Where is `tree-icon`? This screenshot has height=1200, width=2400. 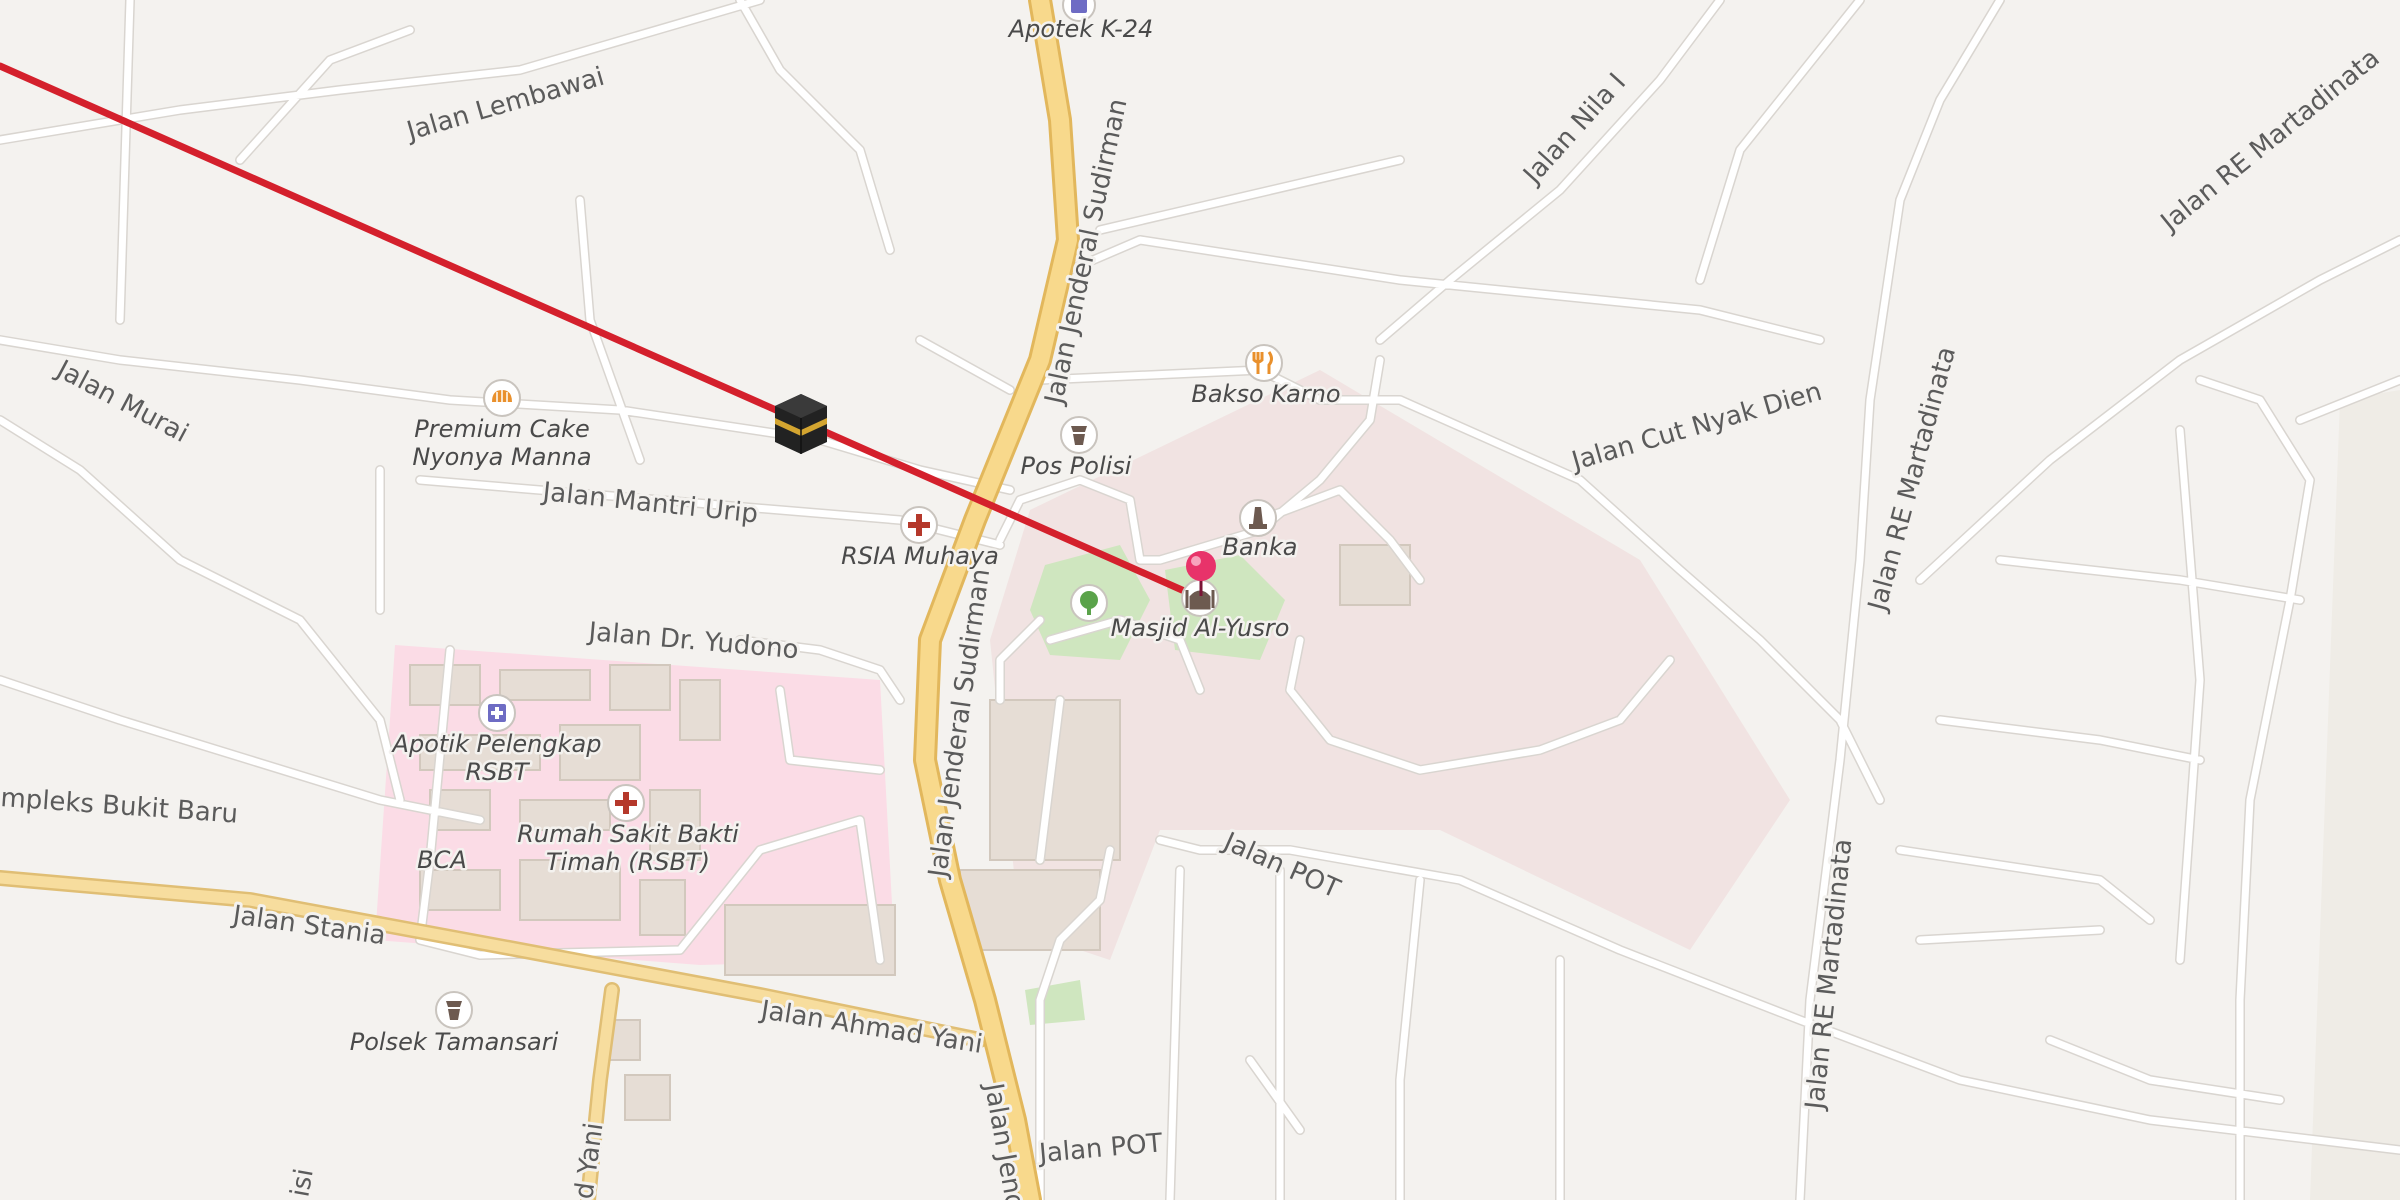 tree-icon is located at coordinates (1089, 603).